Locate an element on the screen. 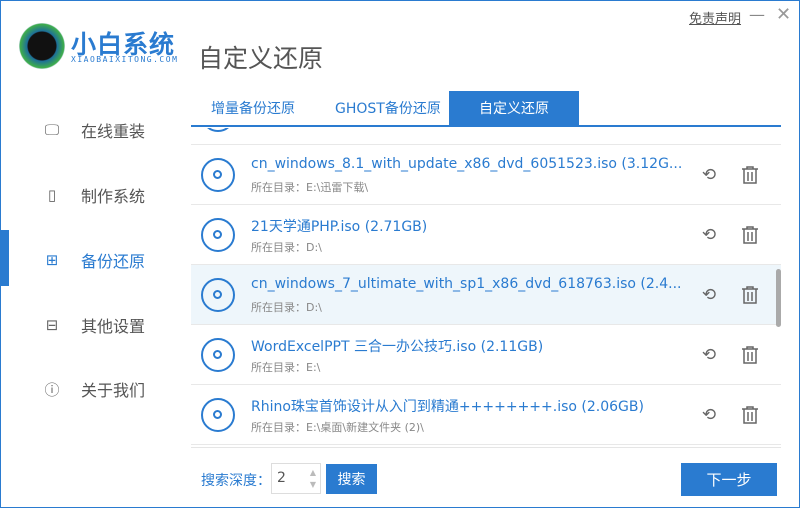 The width and height of the screenshot is (800, 508). close-button: ✕ is located at coordinates (783, 14).